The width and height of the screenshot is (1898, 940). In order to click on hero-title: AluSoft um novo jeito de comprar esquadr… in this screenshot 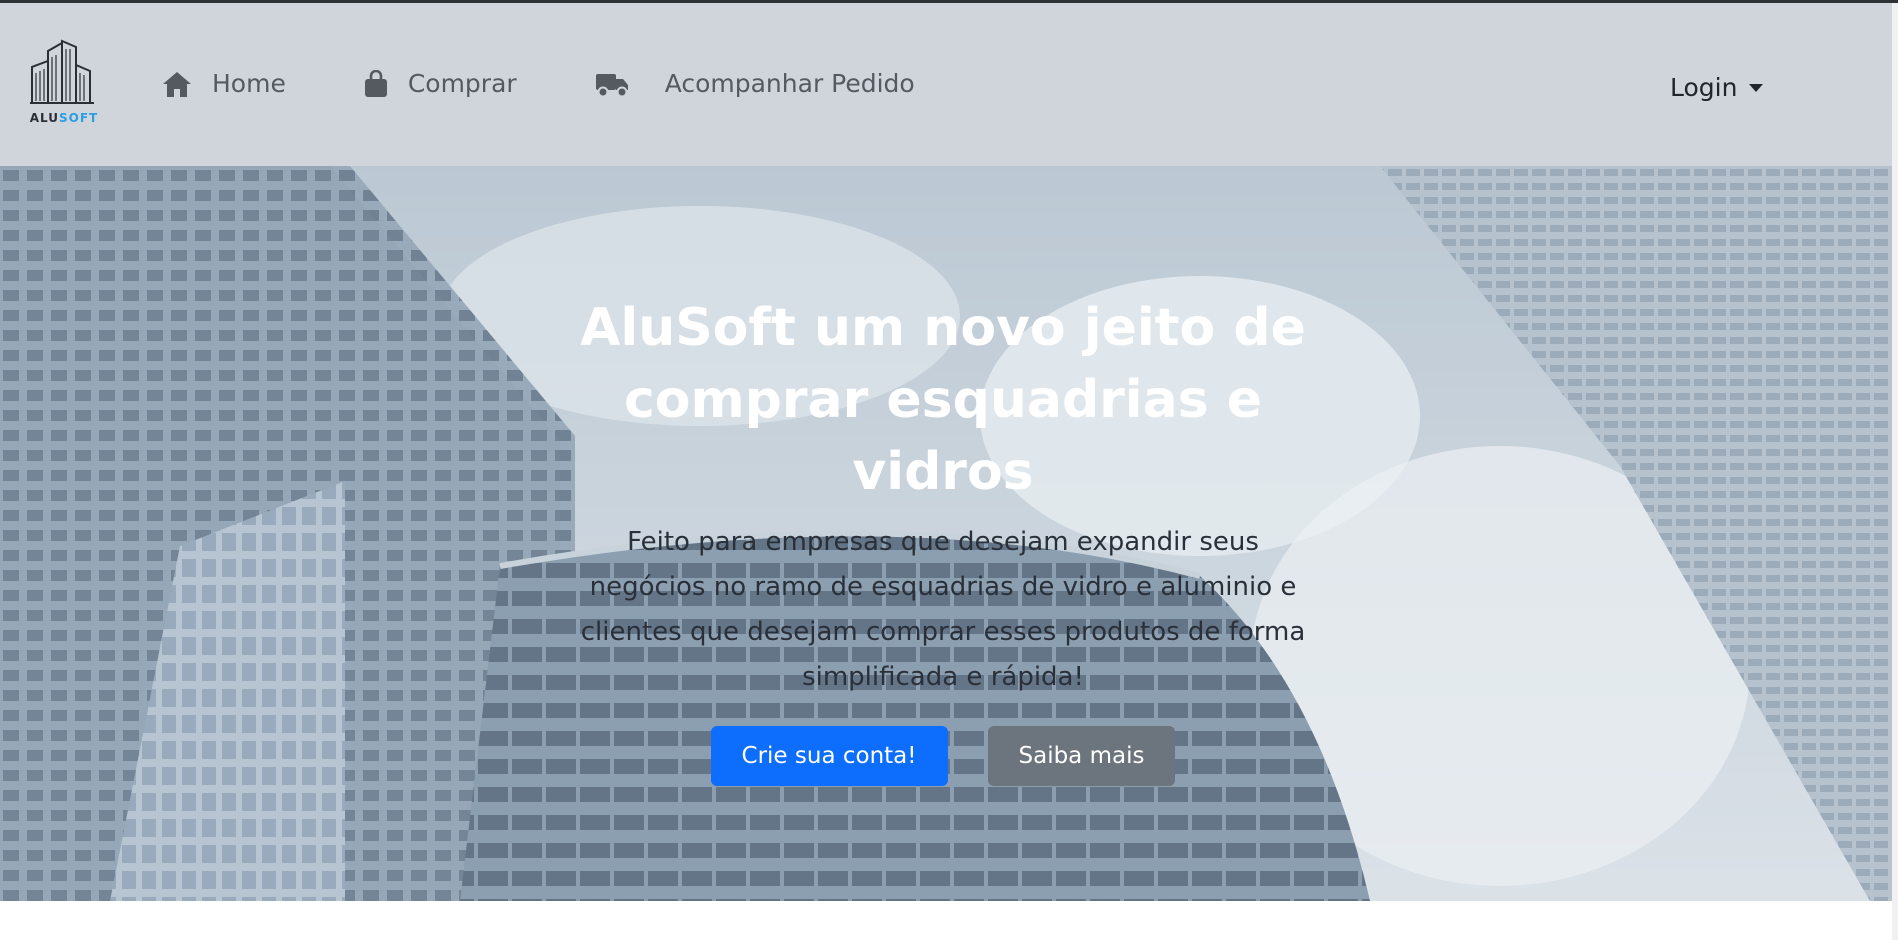, I will do `click(943, 400)`.